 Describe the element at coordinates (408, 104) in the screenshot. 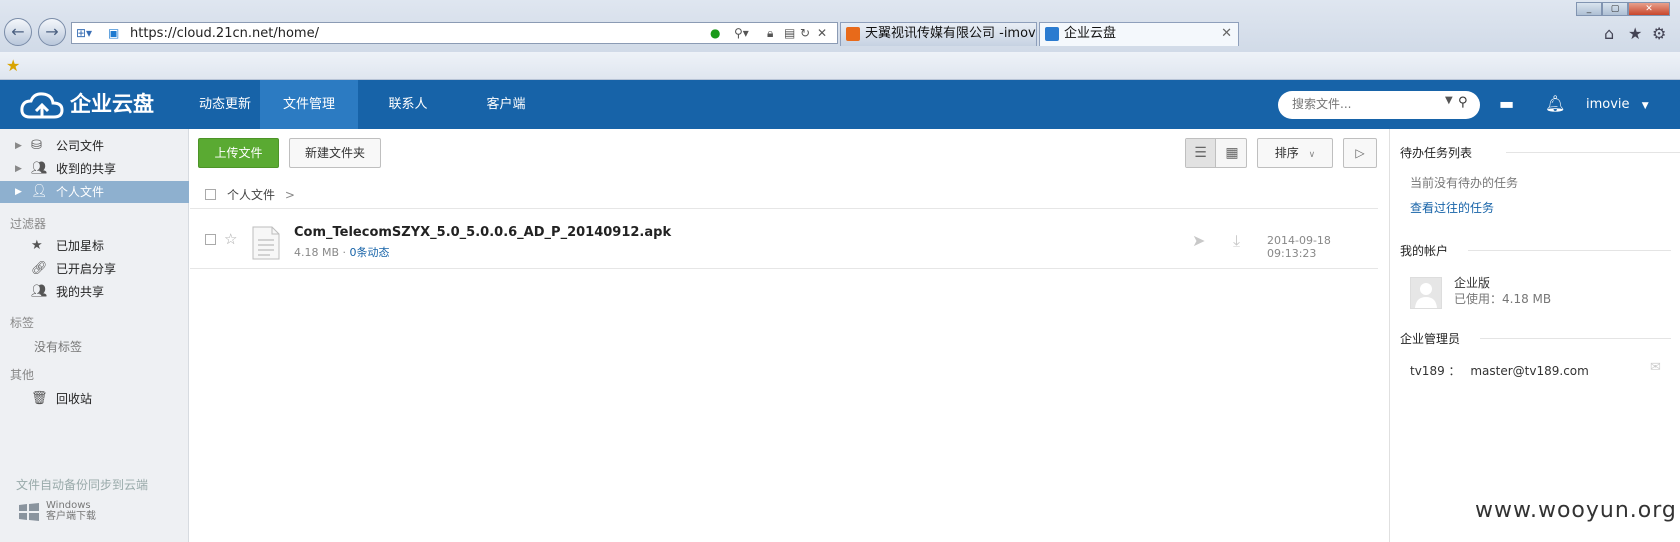

I see `nav-contacts: 联系人` at that location.